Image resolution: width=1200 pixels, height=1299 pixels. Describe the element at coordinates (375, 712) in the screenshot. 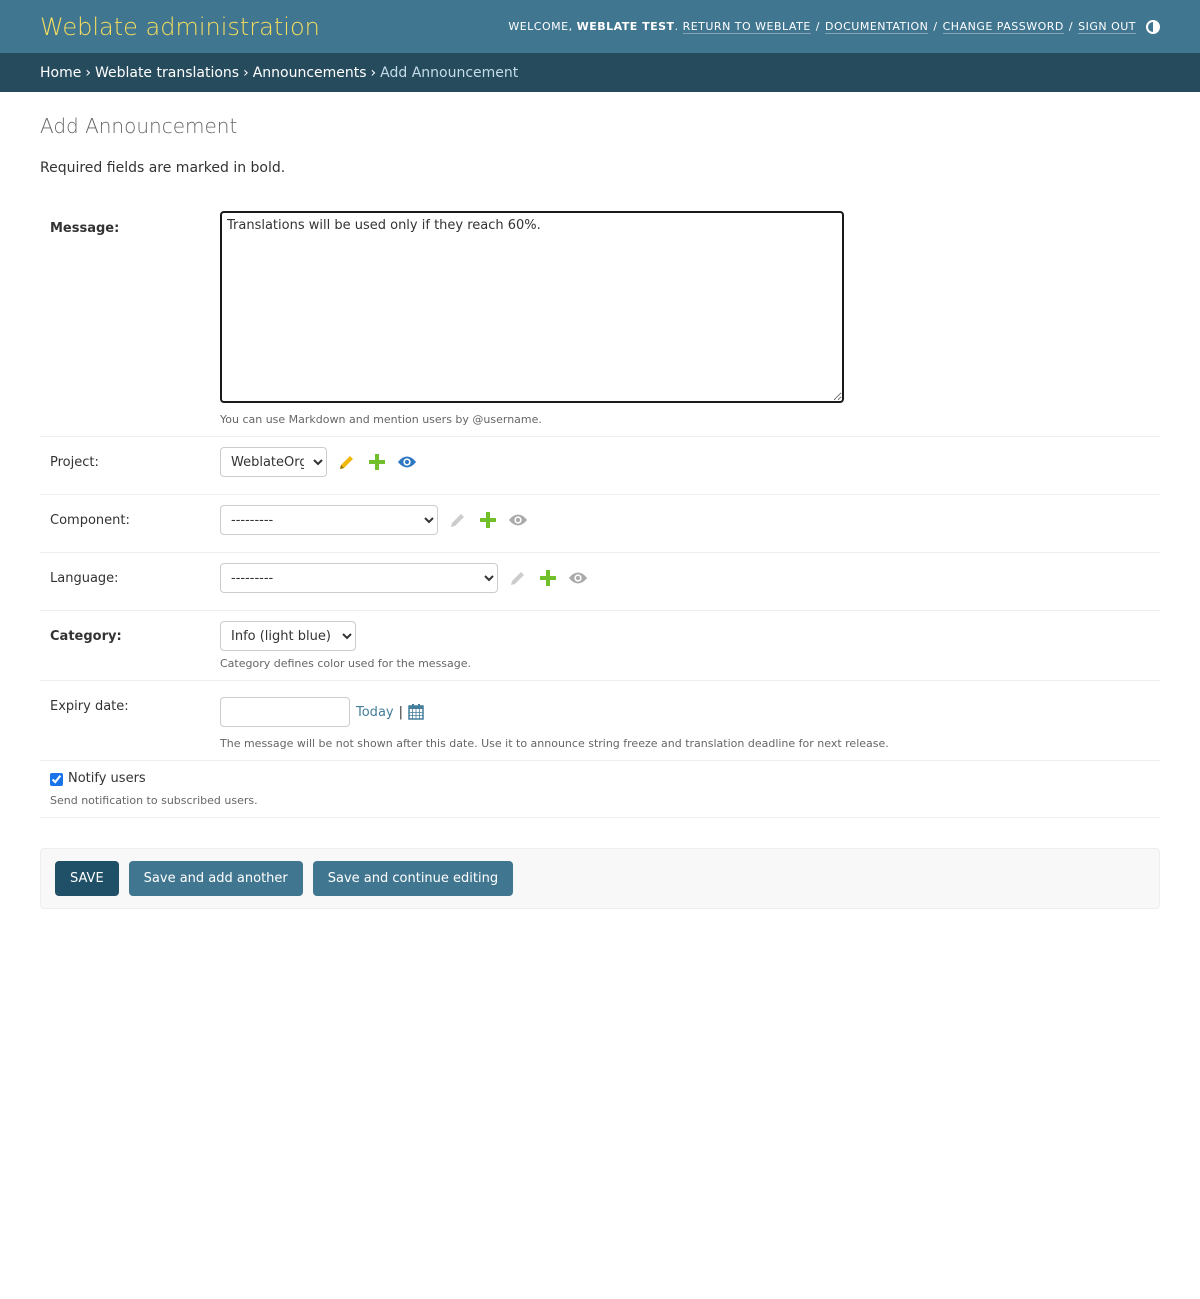

I see `today-link: Today` at that location.